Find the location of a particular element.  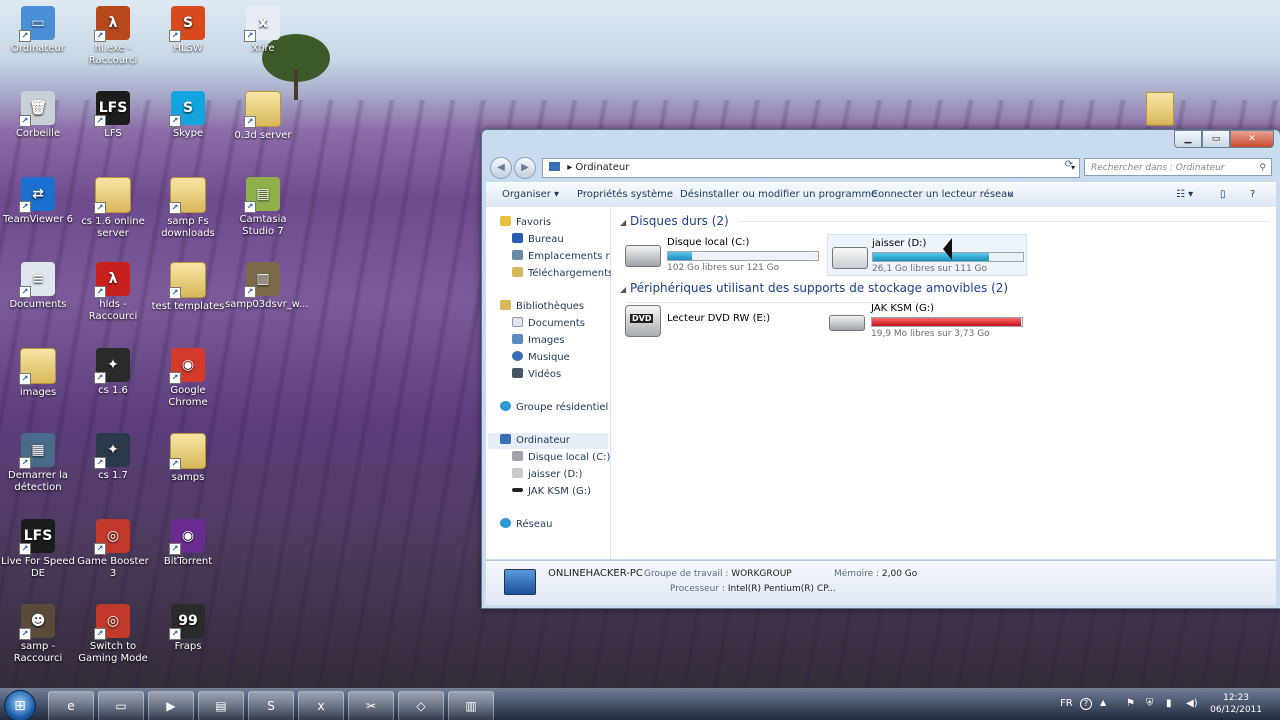

clock: 12:23 06/12/2011 is located at coordinates (1236, 704).